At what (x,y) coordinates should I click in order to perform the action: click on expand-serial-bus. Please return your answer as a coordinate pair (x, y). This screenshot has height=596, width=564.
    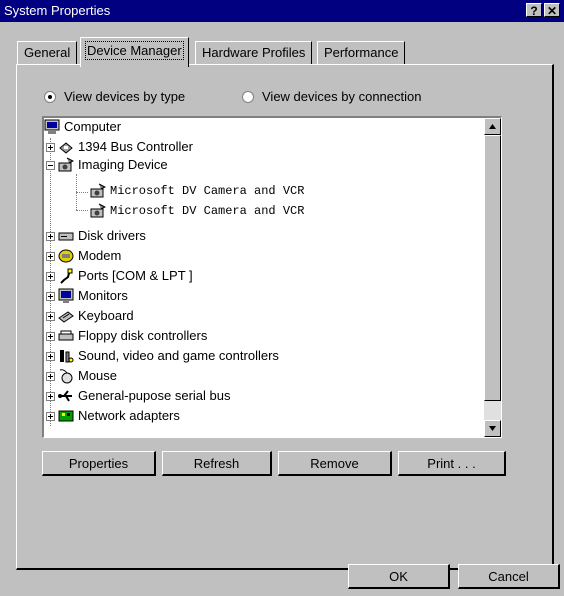
    Looking at the image, I should click on (50, 396).